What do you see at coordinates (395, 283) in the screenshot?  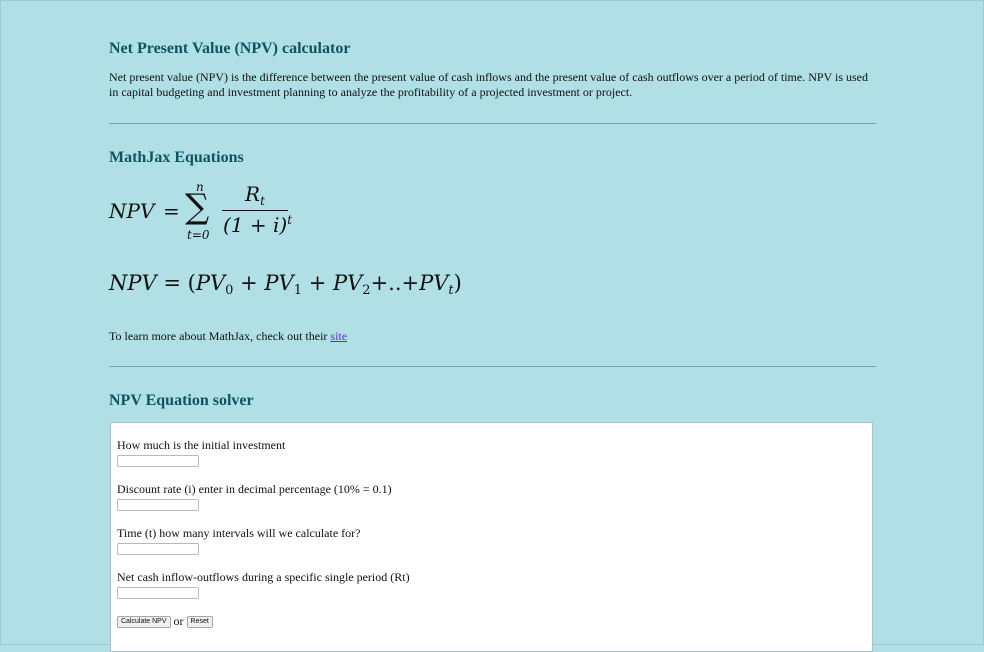 I see `eq2-dots: +..+` at bounding box center [395, 283].